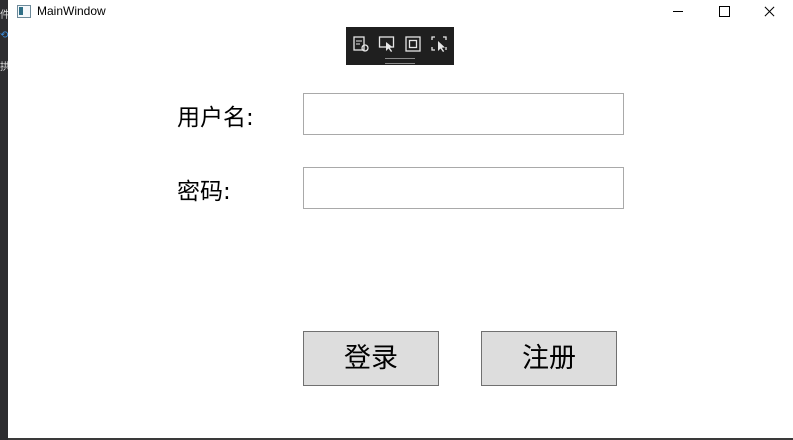 The width and height of the screenshot is (793, 440). Describe the element at coordinates (724, 12) in the screenshot. I see `maximize-button` at that location.